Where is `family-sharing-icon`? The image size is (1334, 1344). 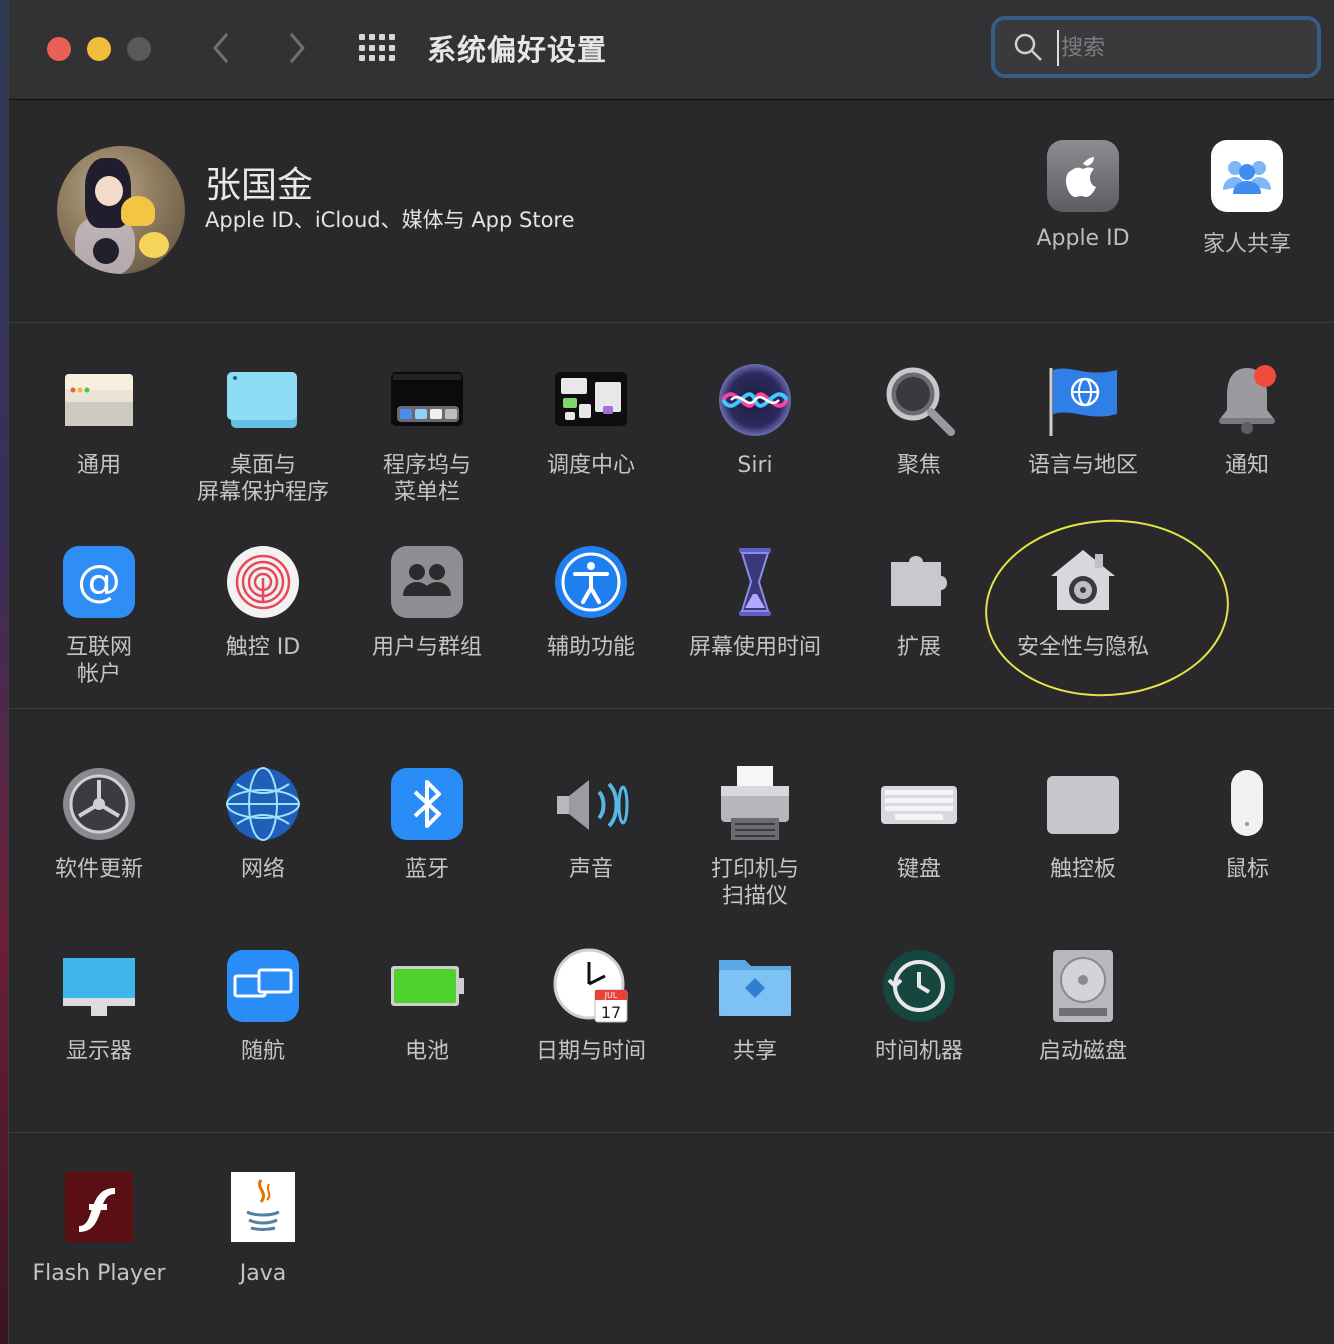 family-sharing-icon is located at coordinates (1247, 176).